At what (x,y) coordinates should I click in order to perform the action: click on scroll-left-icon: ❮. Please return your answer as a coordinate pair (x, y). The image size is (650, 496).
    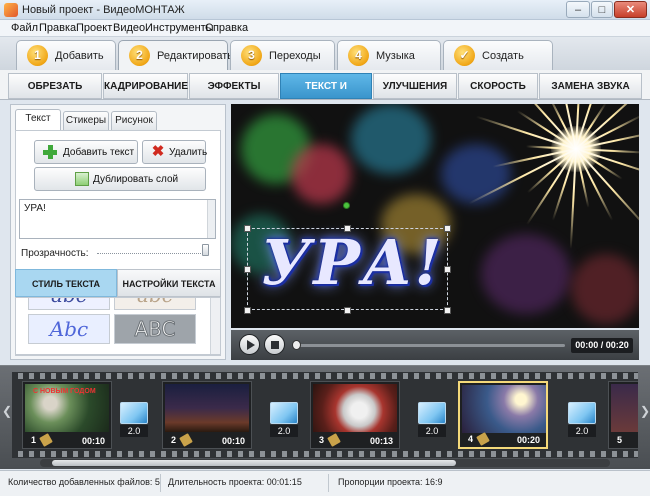
    Looking at the image, I should click on (7, 411).